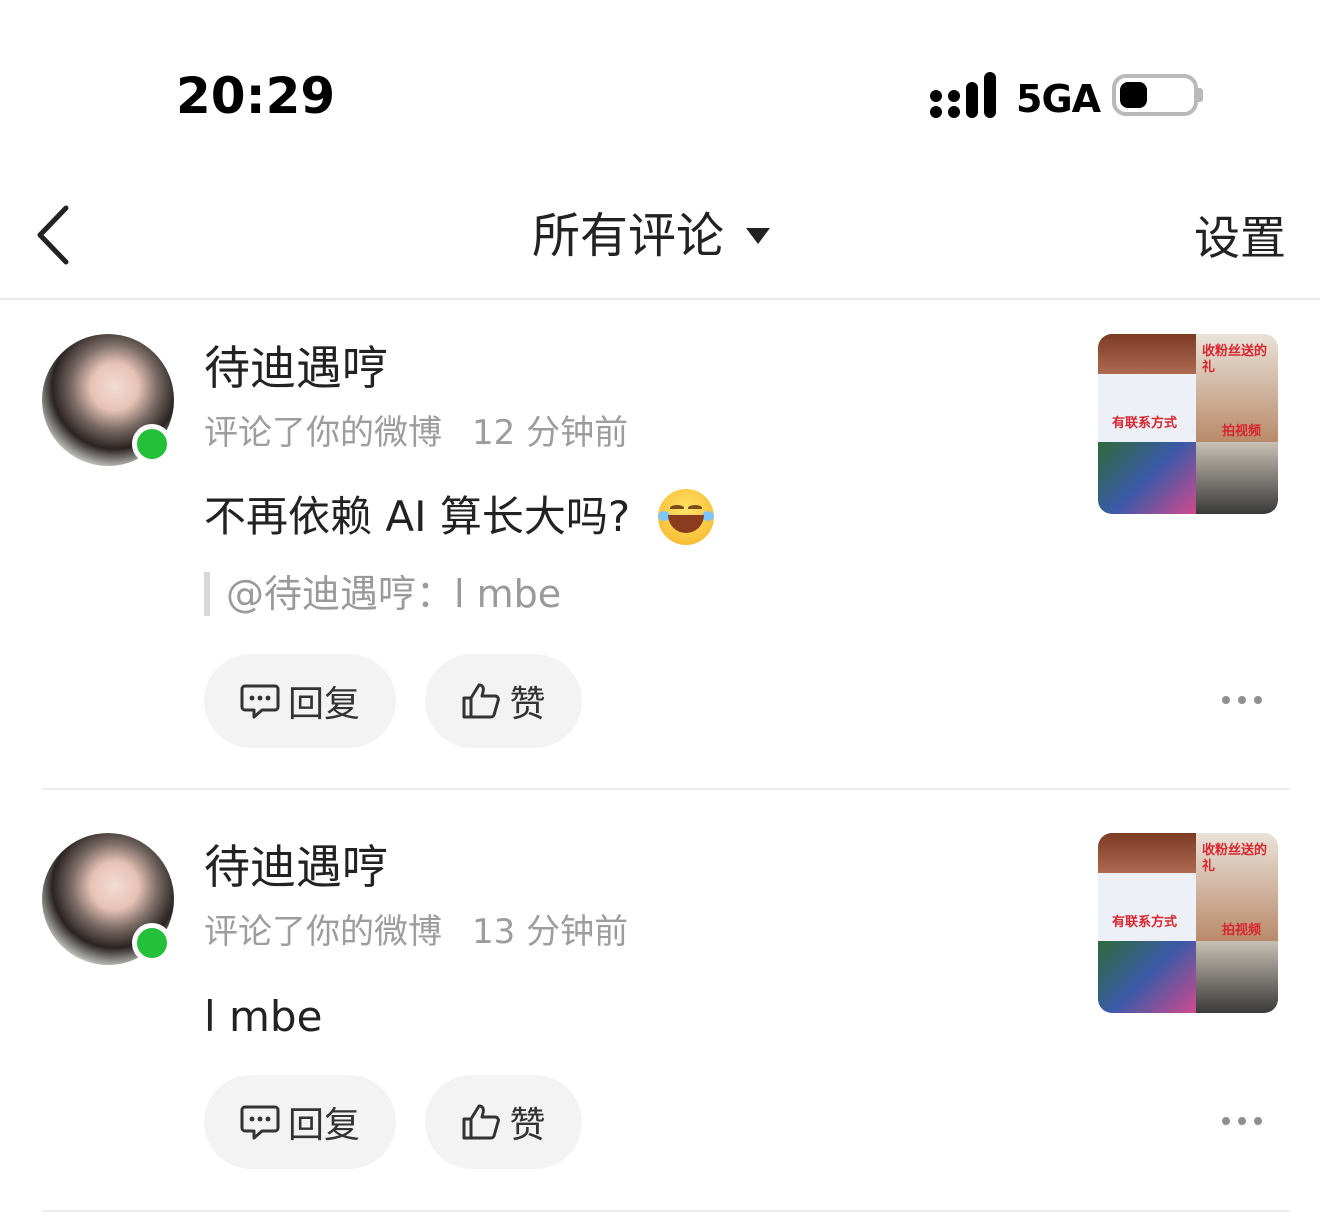 The height and width of the screenshot is (1219, 1320). I want to click on chevron-left-icon, so click(53, 235).